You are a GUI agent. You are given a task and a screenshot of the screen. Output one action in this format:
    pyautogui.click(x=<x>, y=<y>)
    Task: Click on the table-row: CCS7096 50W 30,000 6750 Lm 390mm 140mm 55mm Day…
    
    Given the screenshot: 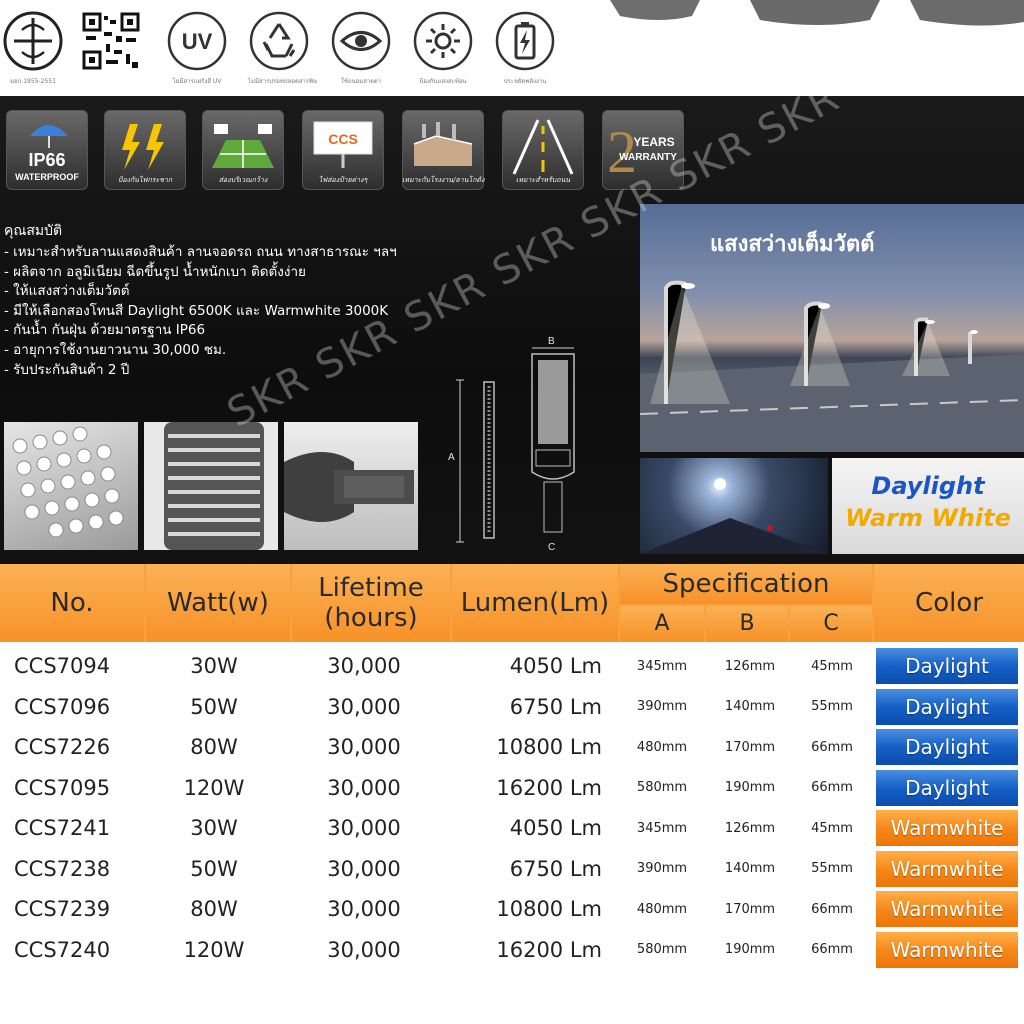 What is the action you would take?
    pyautogui.click(x=512, y=707)
    